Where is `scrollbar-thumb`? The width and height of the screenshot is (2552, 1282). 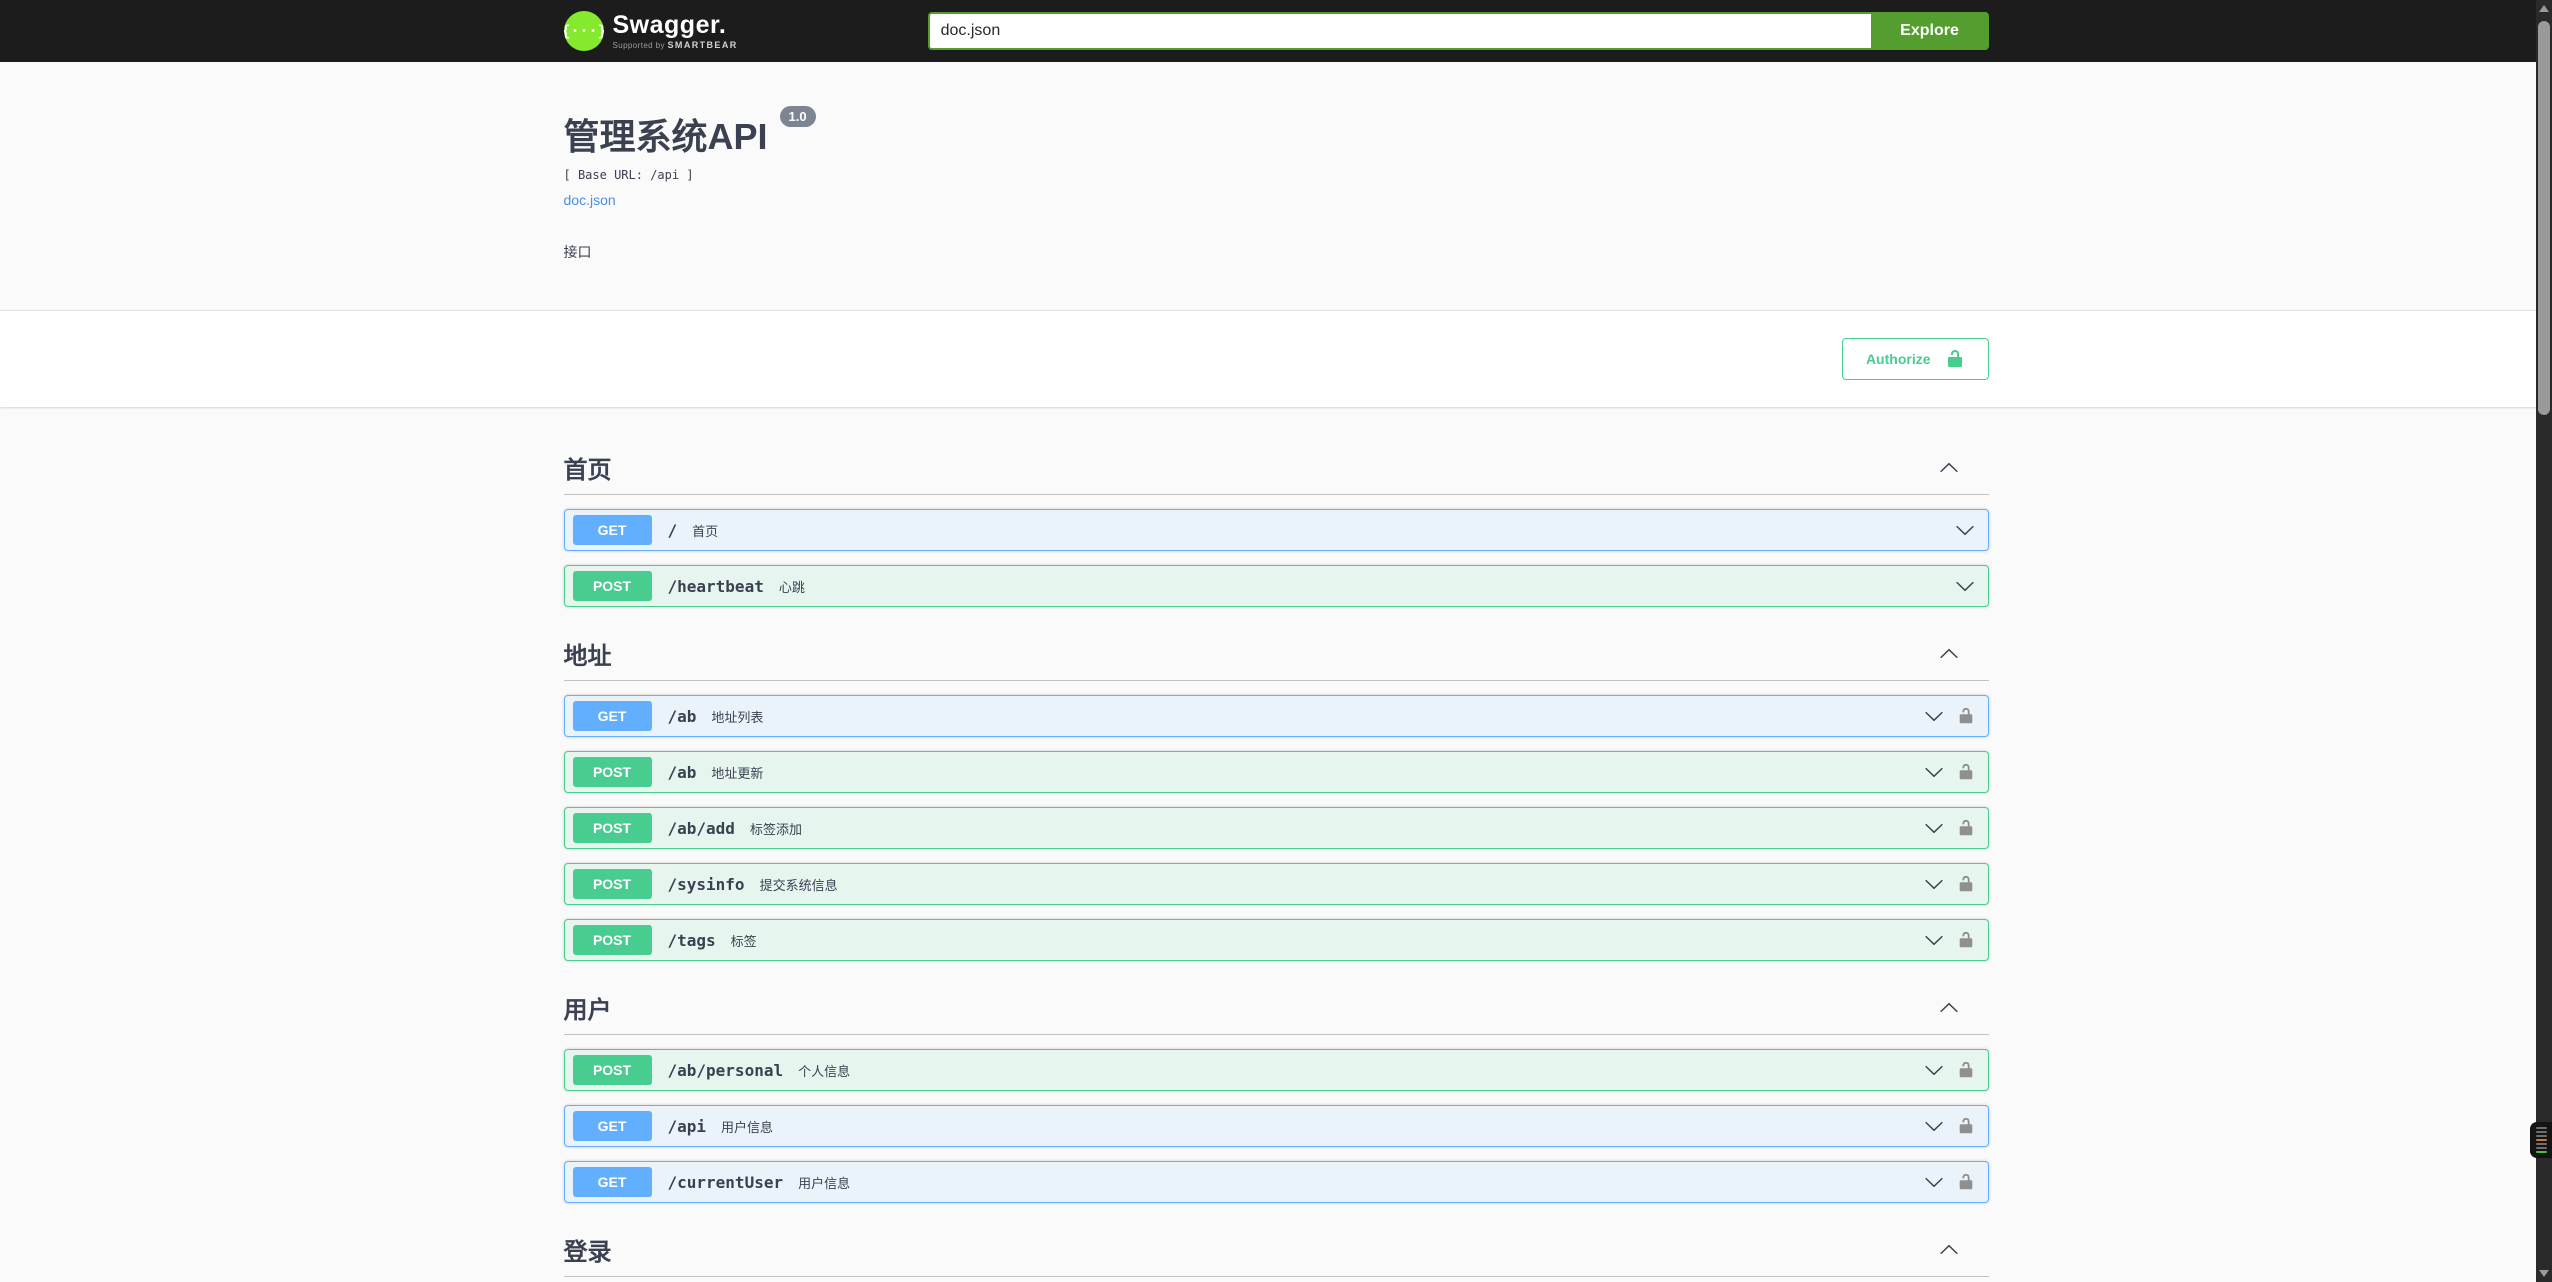 scrollbar-thumb is located at coordinates (2544, 218).